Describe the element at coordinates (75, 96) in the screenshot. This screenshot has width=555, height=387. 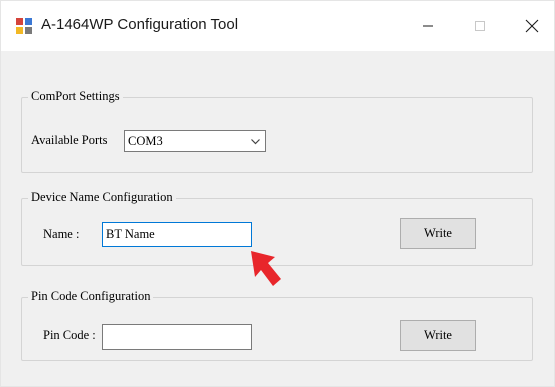
I see `comport-settings-legend: ComPort Settings` at that location.